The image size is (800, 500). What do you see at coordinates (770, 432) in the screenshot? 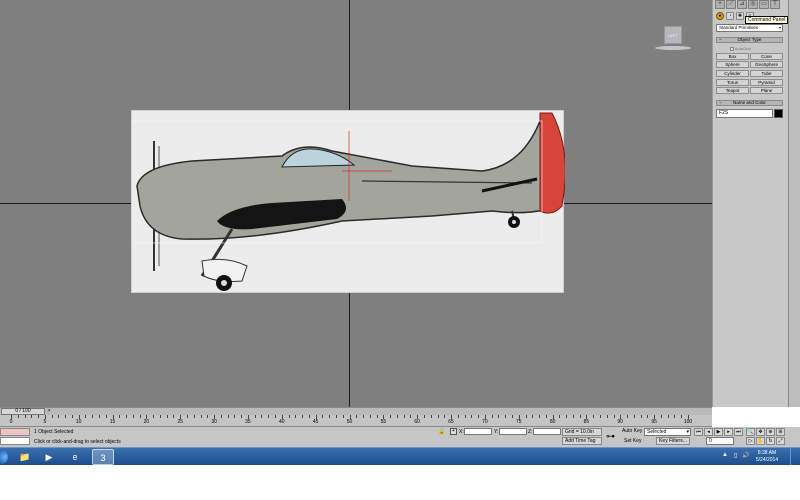
I see `zoom-extents-icon: ⊕` at bounding box center [770, 432].